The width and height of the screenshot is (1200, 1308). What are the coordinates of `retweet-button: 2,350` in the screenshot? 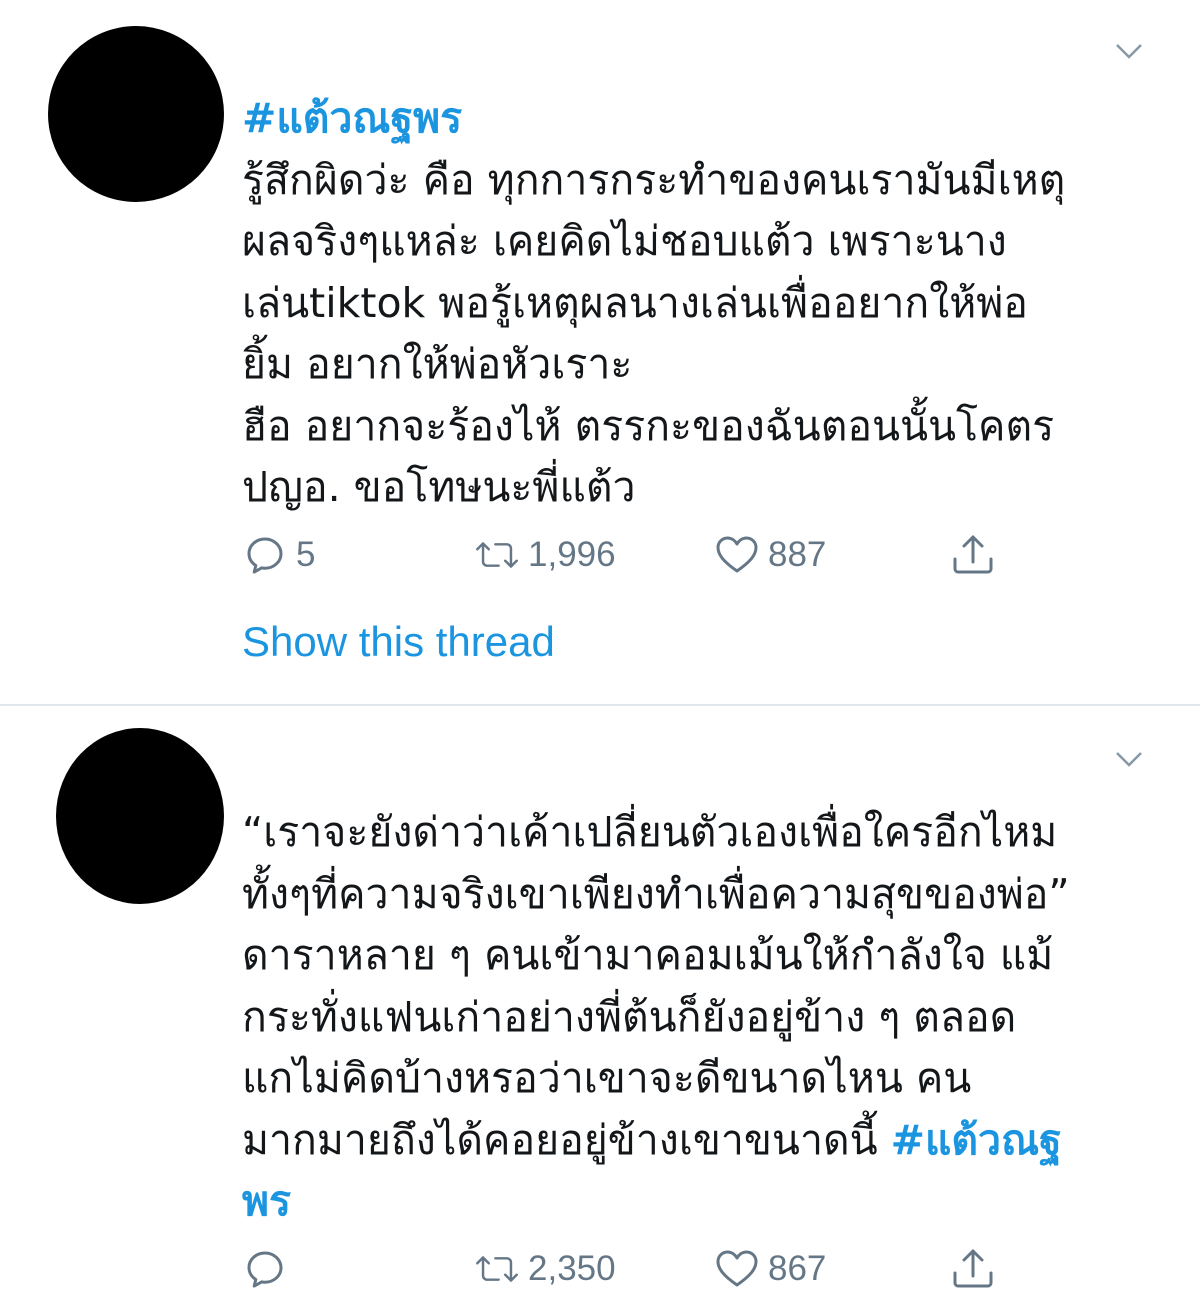 It's located at (545, 1269).